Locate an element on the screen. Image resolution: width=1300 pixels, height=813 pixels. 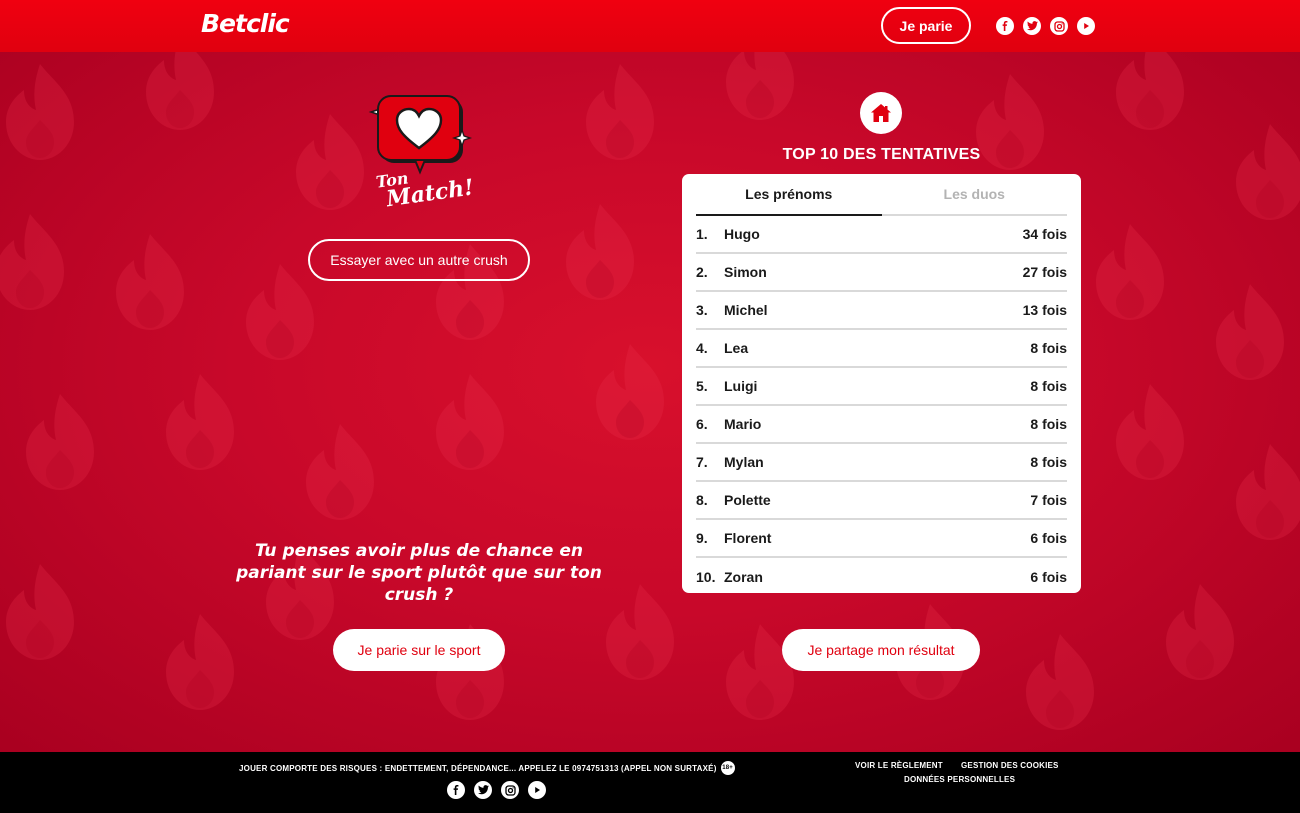
ranking-row: 1. Hugo 34 fois is located at coordinates (881, 235).